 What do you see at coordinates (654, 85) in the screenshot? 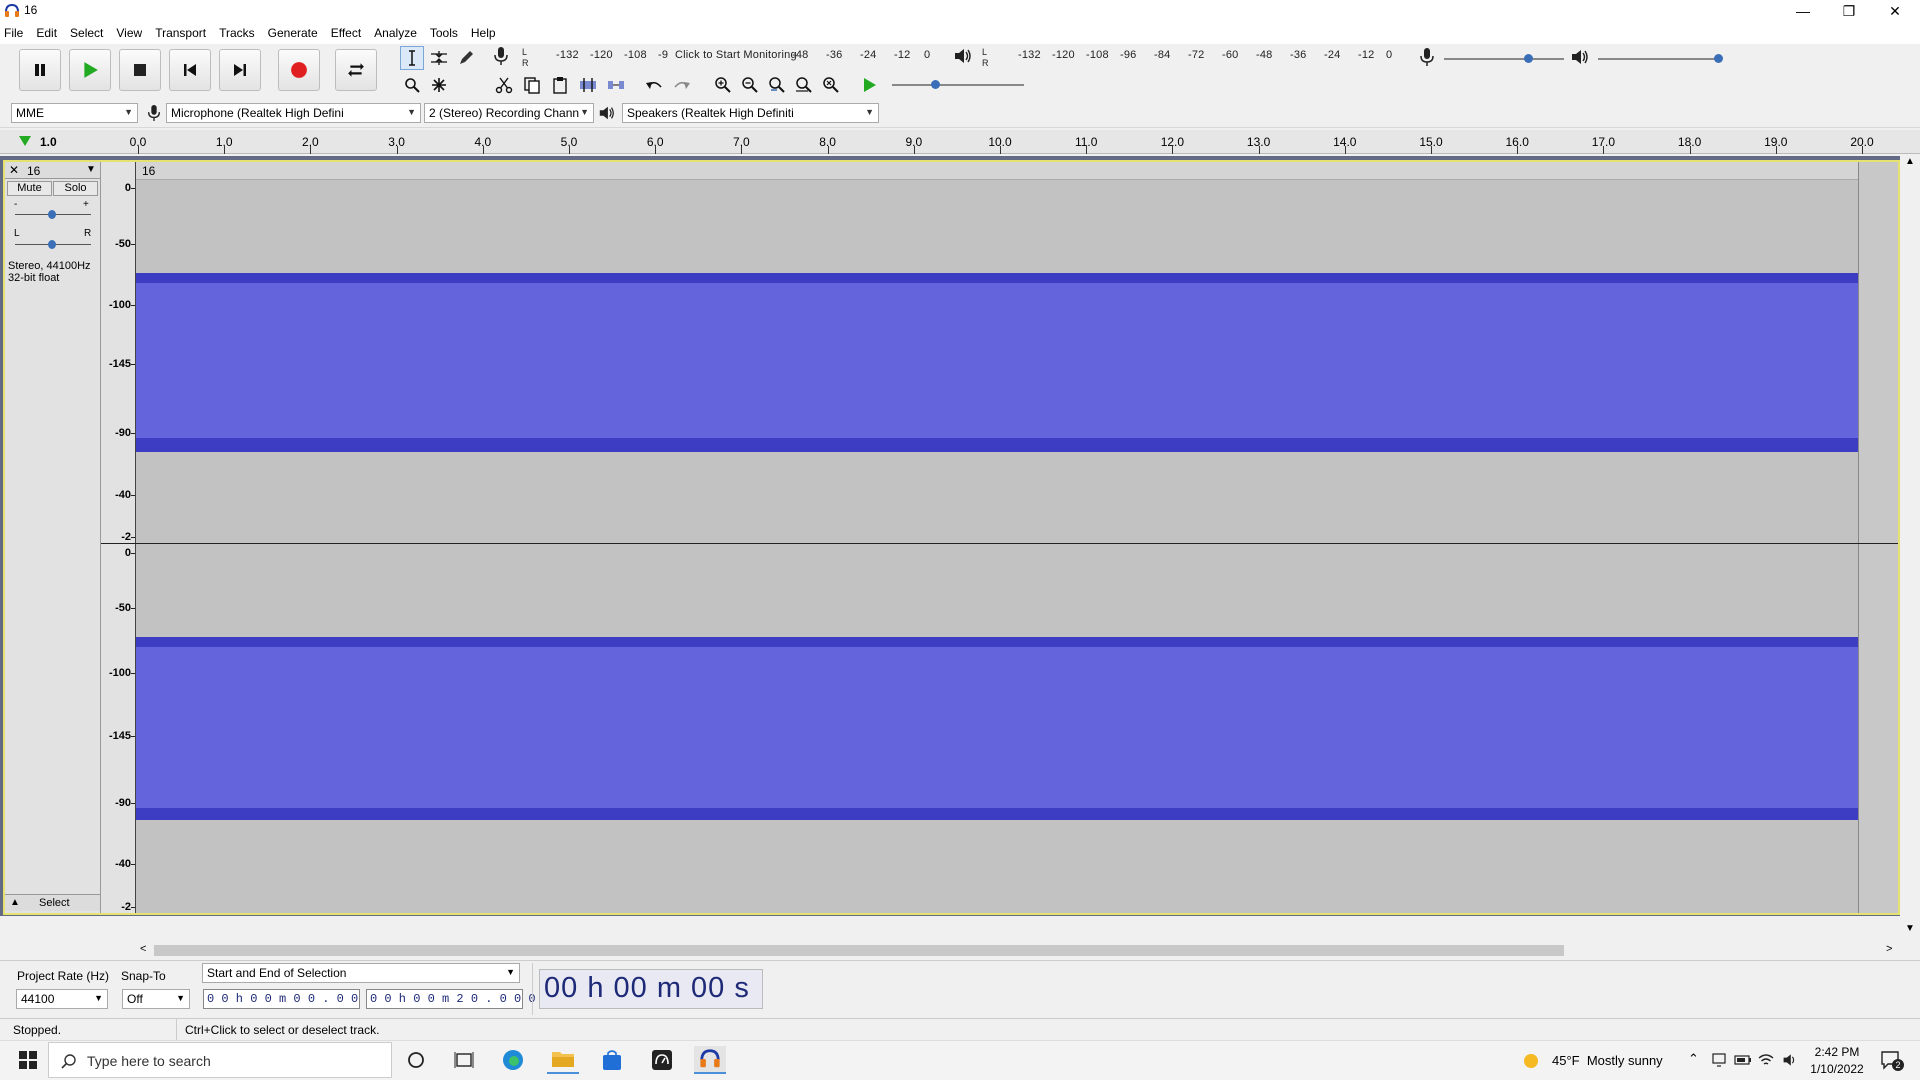
I see `undo-button` at bounding box center [654, 85].